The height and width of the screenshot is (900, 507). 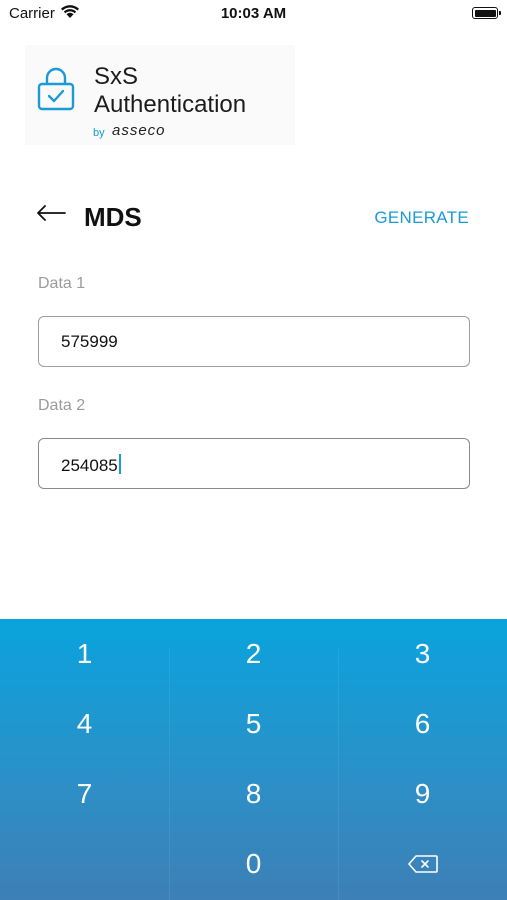 I want to click on app-logo: SxS Authentication by asseco, so click(x=160, y=95).